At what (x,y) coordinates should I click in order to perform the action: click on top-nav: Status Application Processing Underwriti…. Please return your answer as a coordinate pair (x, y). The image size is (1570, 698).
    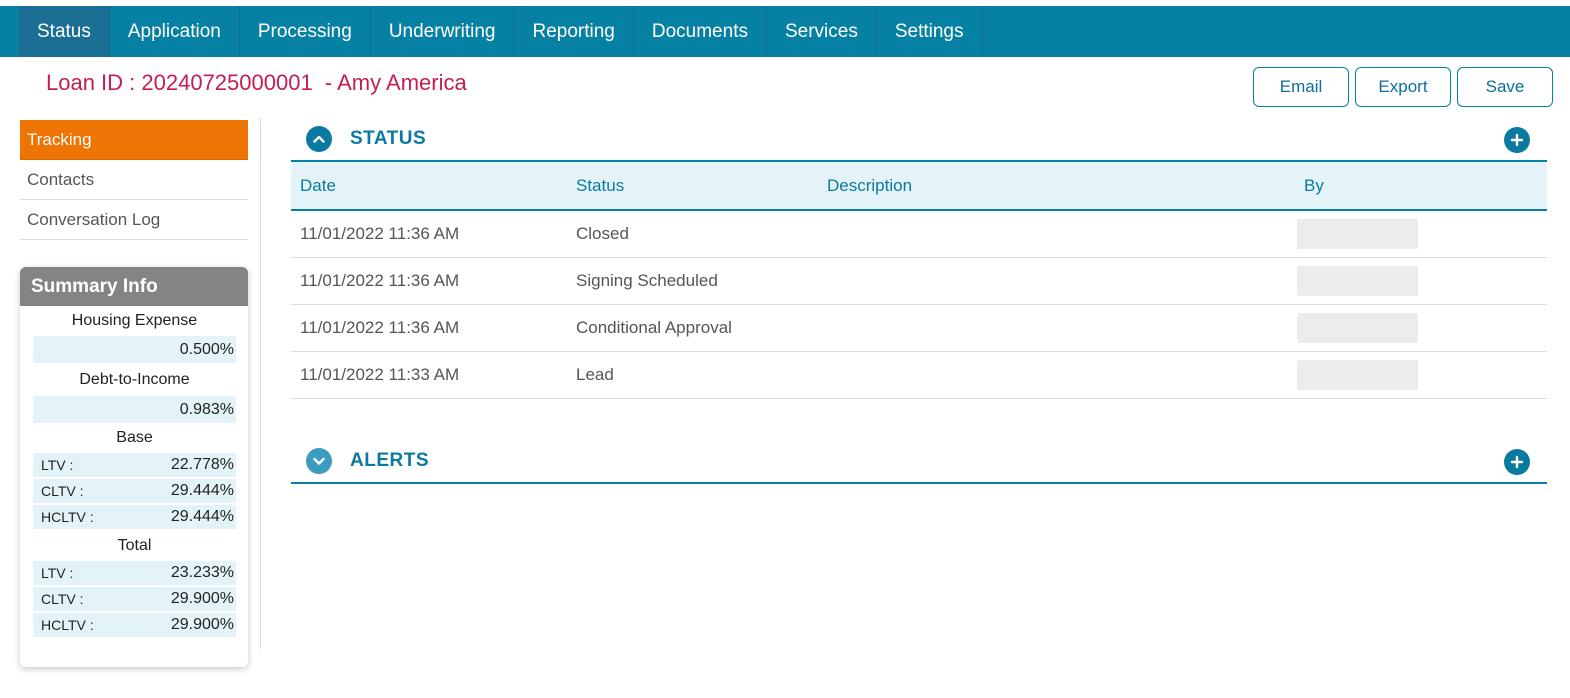
    Looking at the image, I should click on (785, 31).